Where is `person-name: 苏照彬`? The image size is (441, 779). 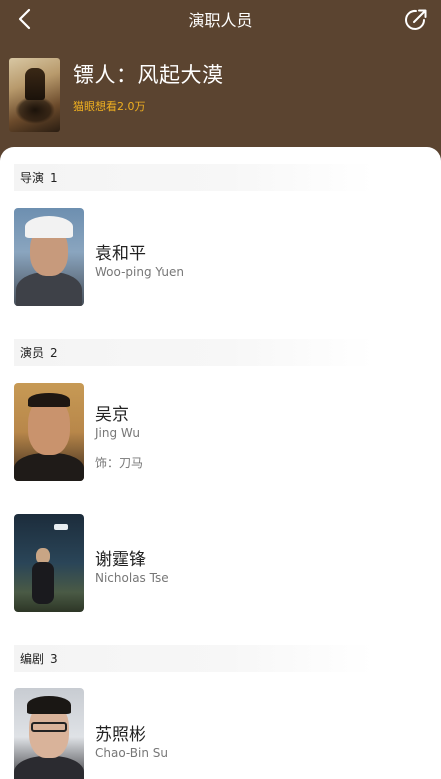 person-name: 苏照彬 is located at coordinates (120, 735).